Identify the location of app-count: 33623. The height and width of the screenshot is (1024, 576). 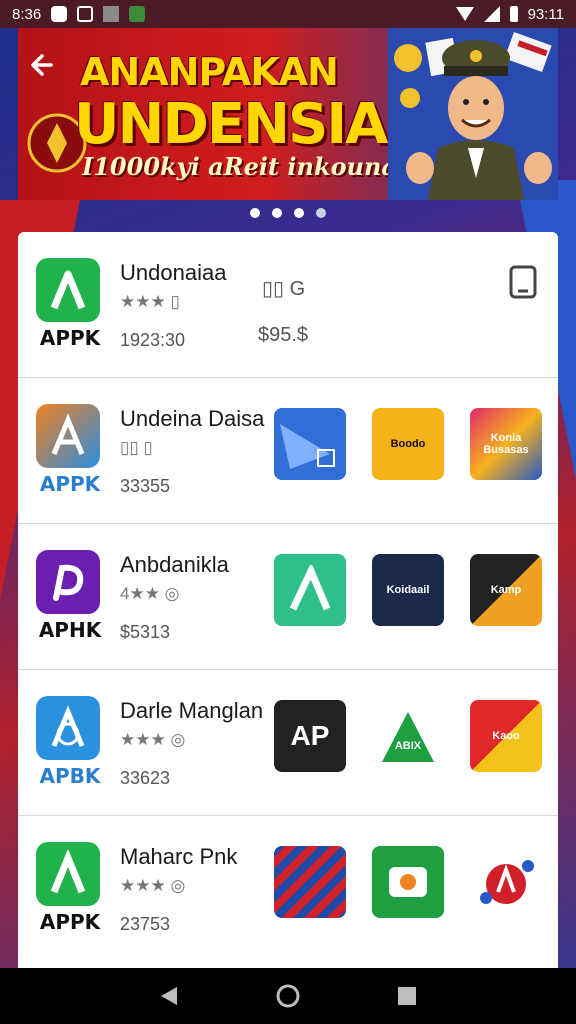
(145, 778).